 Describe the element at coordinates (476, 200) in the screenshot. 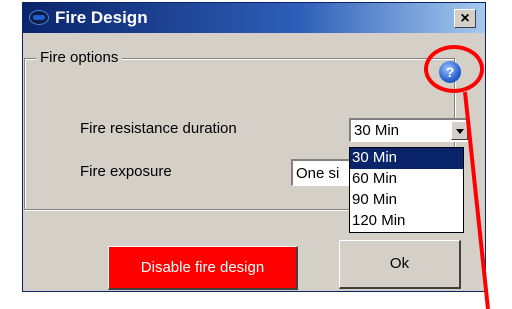

I see `highlight-pointer-line` at that location.